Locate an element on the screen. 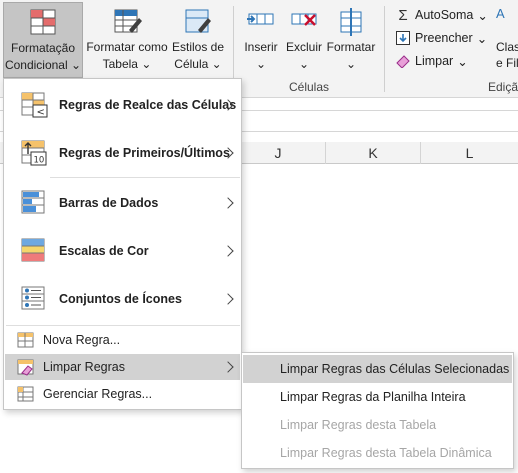  cell-styles-button: Estilos de Célula ⌄ is located at coordinates (198, 40).